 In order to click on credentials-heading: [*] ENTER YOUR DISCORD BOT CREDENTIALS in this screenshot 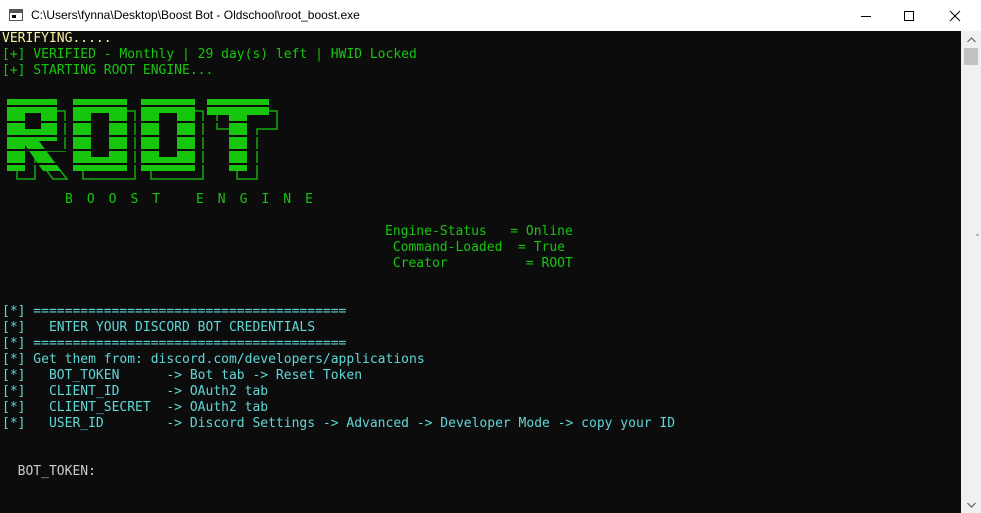, I will do `click(159, 327)`.